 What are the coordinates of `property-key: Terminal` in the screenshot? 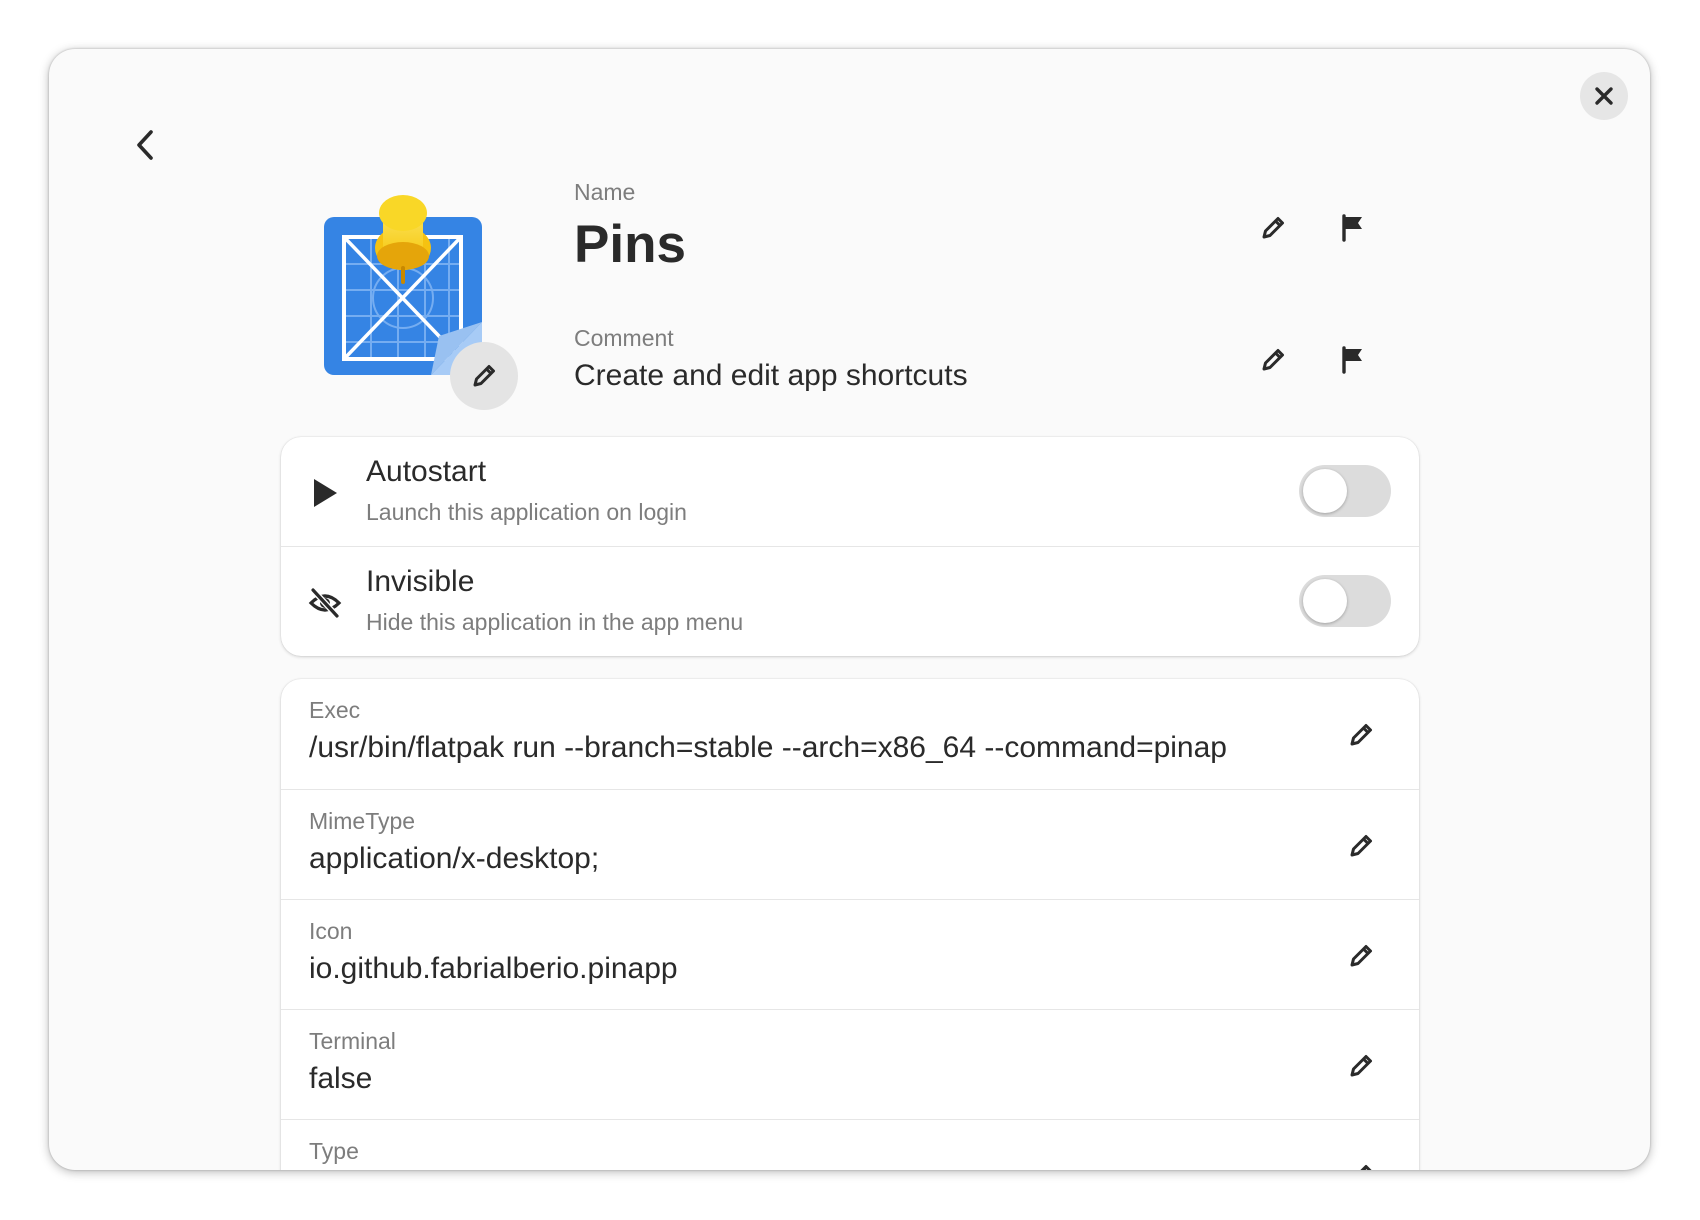 It's located at (352, 1041).